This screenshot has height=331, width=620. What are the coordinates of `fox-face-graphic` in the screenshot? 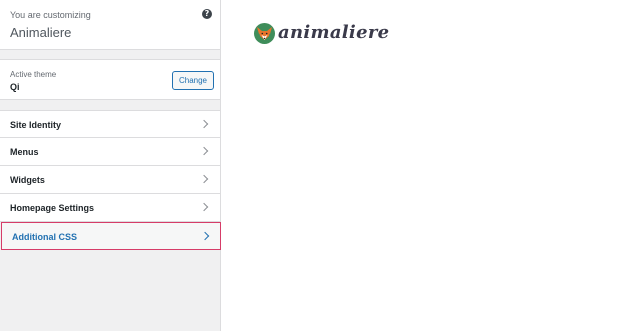 It's located at (264, 33).